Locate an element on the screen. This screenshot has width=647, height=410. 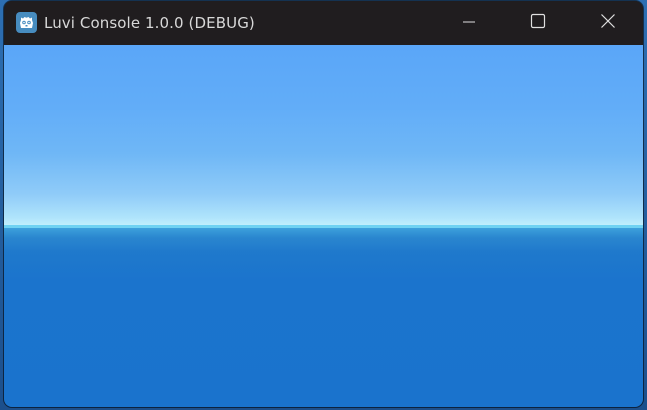
minimize-button is located at coordinates (469, 23).